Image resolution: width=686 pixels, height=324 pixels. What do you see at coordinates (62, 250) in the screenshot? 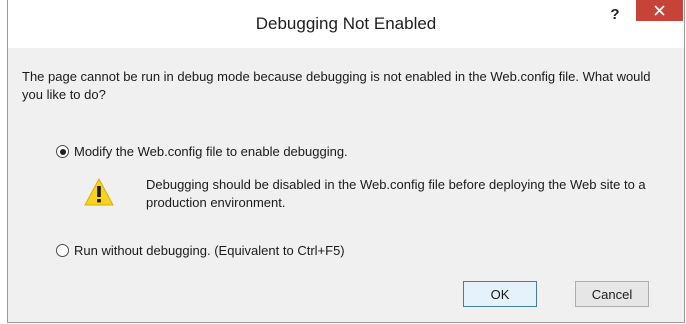
I see `radio-run-without-debugging` at bounding box center [62, 250].